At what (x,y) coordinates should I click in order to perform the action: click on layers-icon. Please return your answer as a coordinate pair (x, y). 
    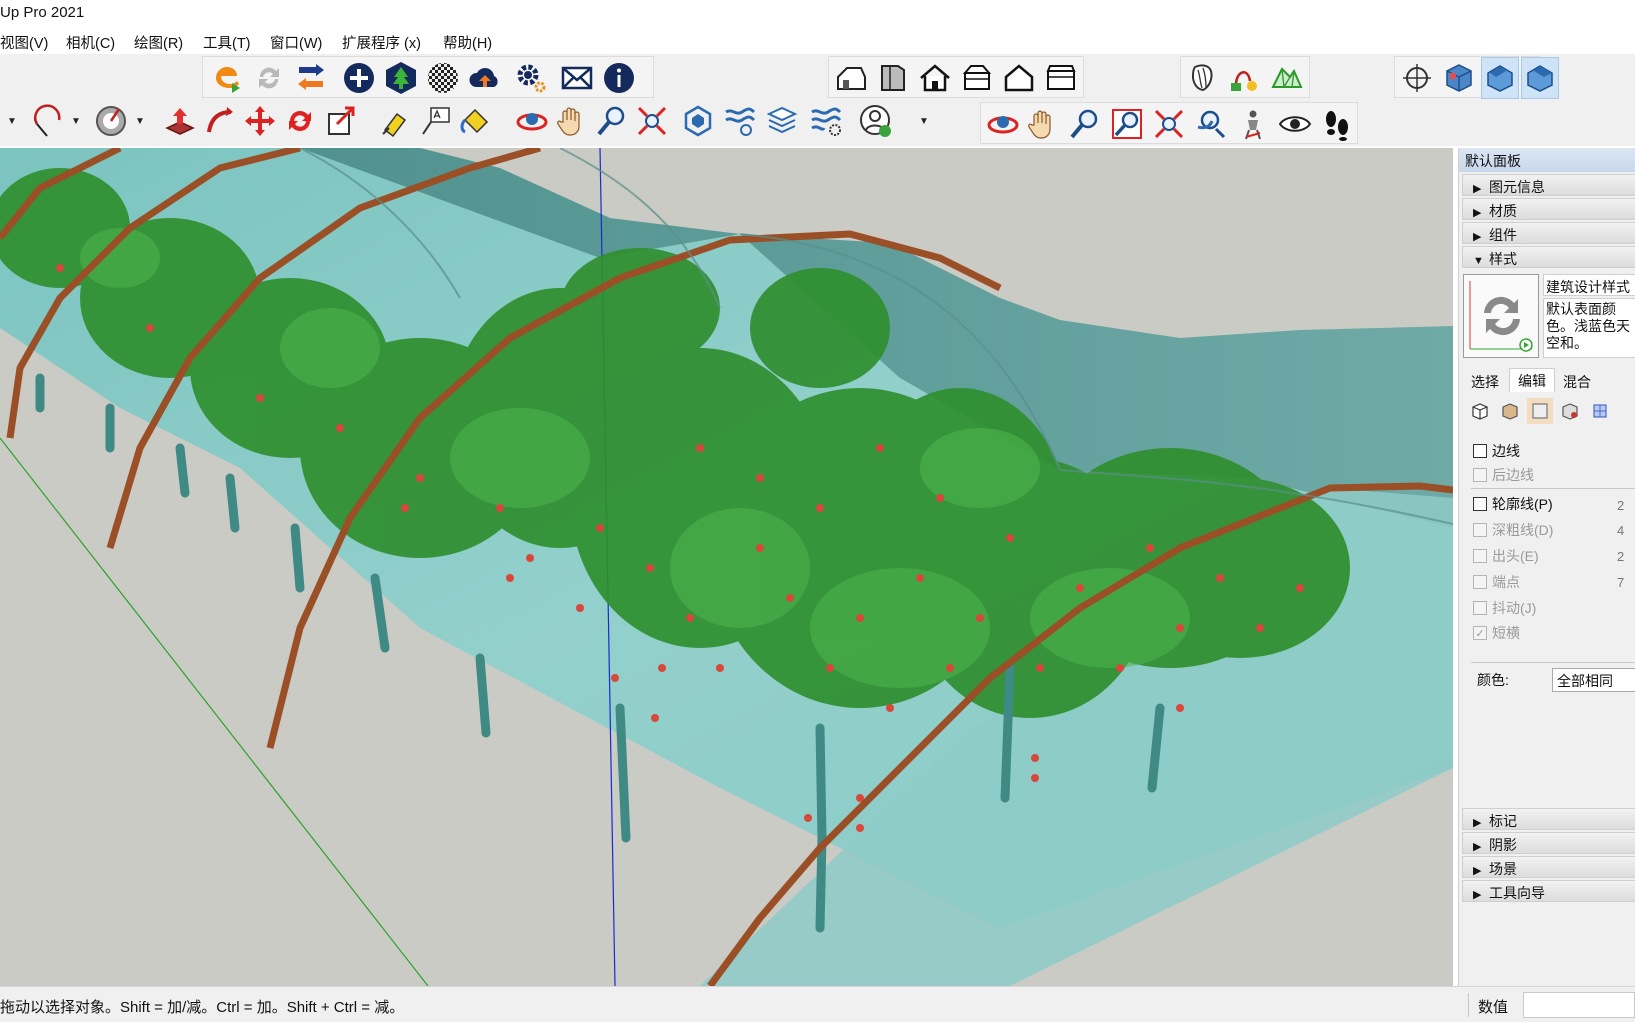
    Looking at the image, I should click on (740, 121).